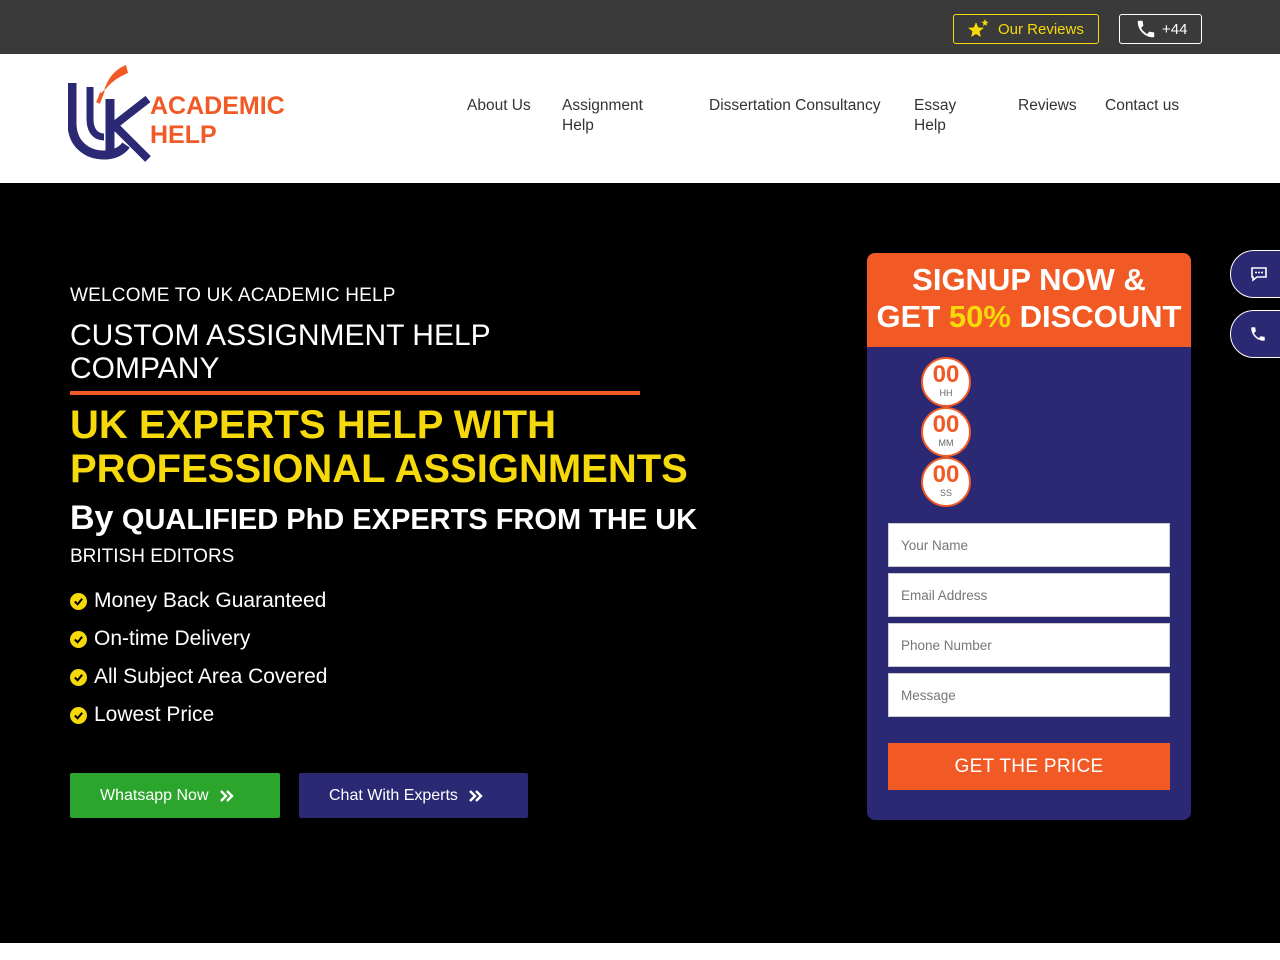  What do you see at coordinates (640, 27) in the screenshot?
I see `top-bar: Our Reviews +44` at bounding box center [640, 27].